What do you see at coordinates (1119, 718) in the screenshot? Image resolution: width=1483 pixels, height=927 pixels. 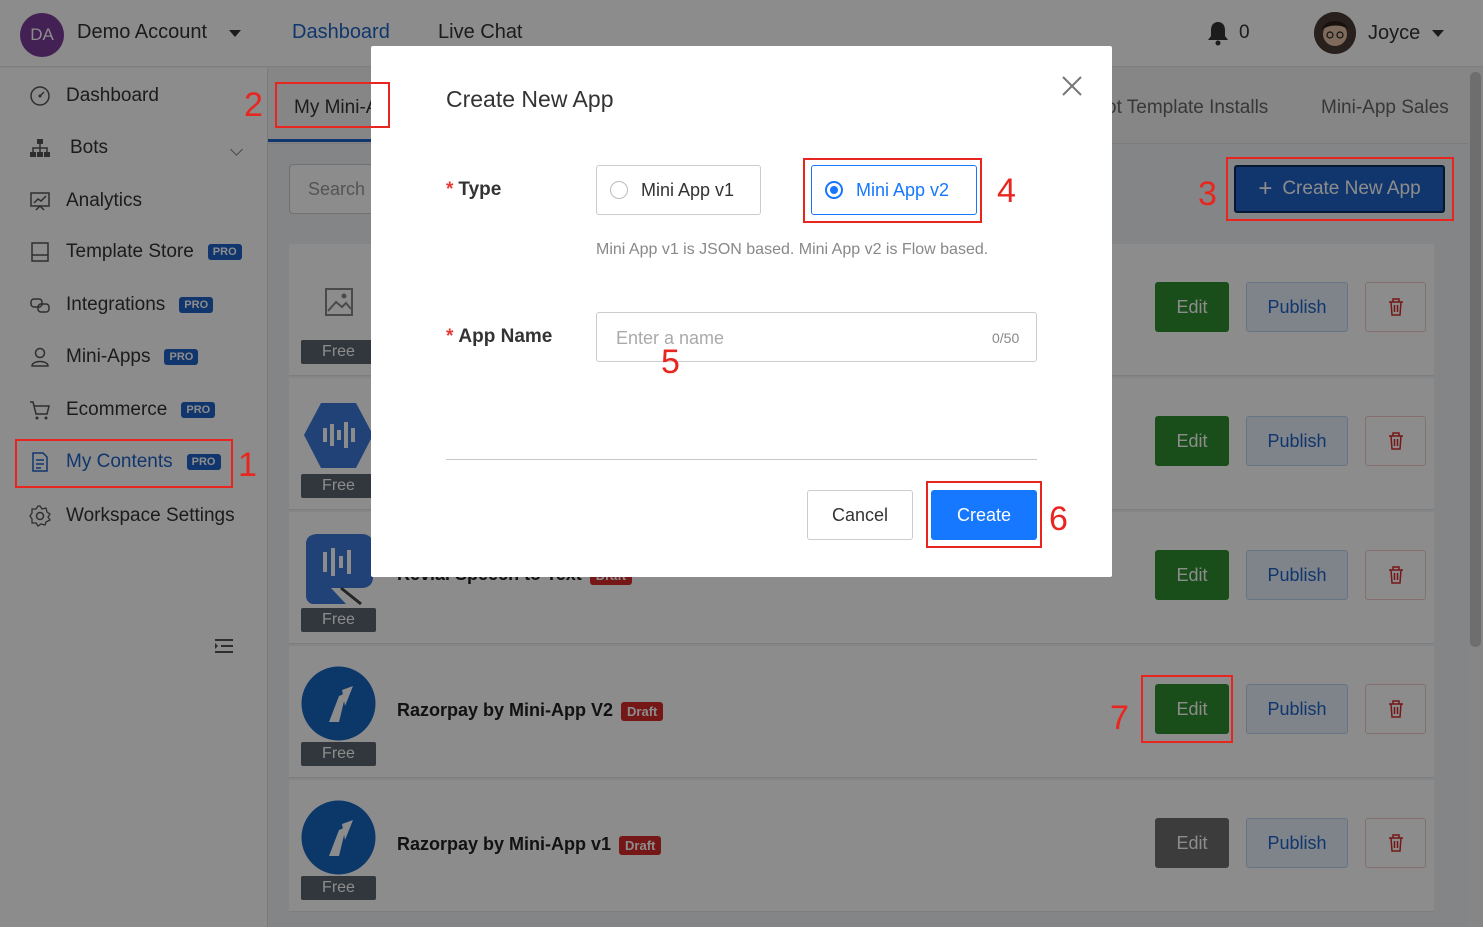 I see `annotation-number: 7` at bounding box center [1119, 718].